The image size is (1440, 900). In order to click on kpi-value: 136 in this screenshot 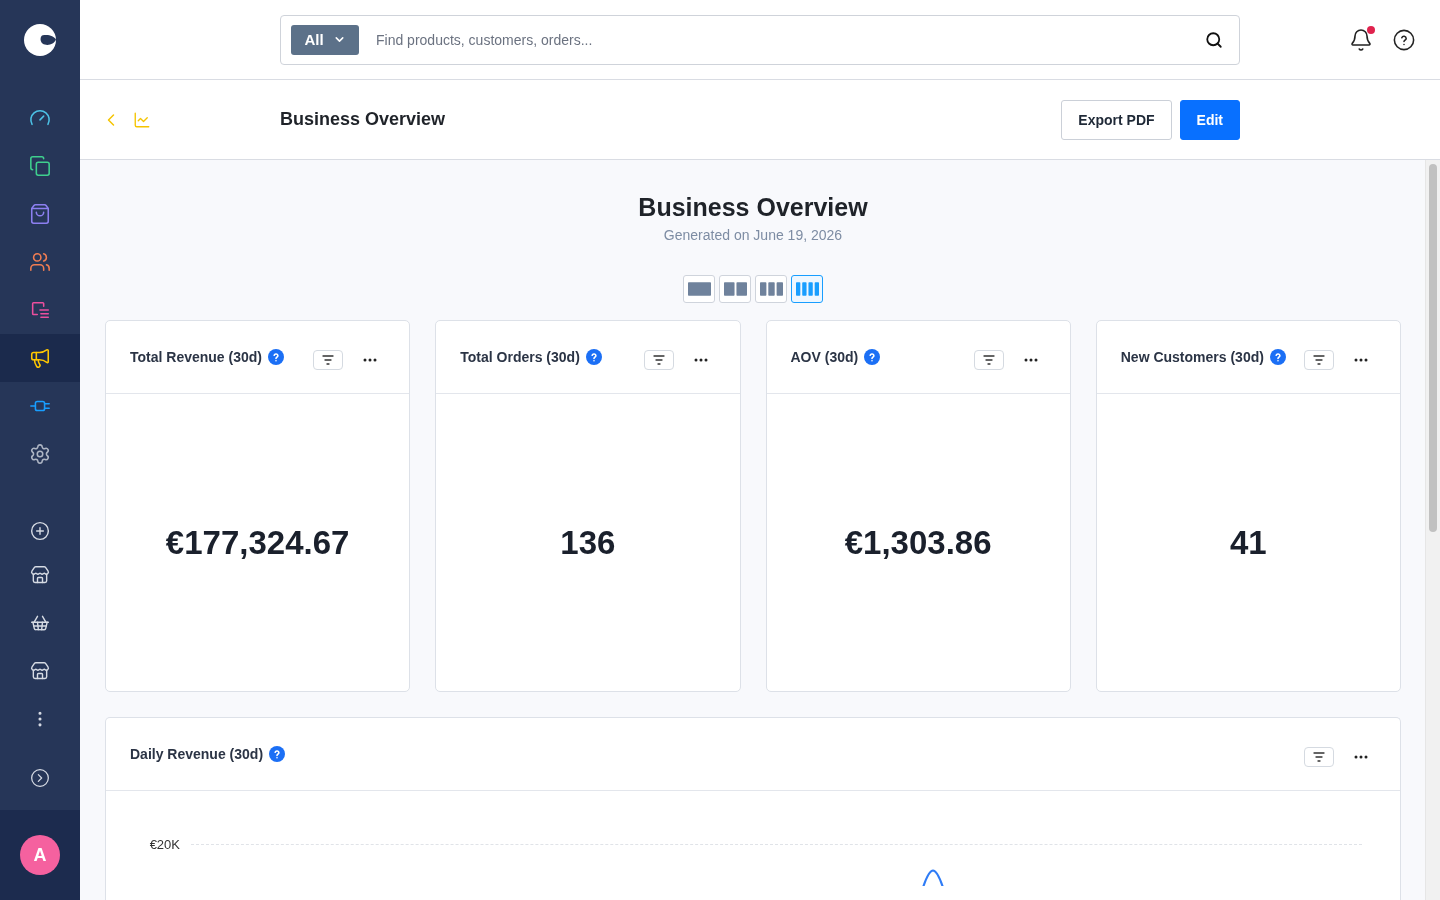, I will do `click(588, 542)`.